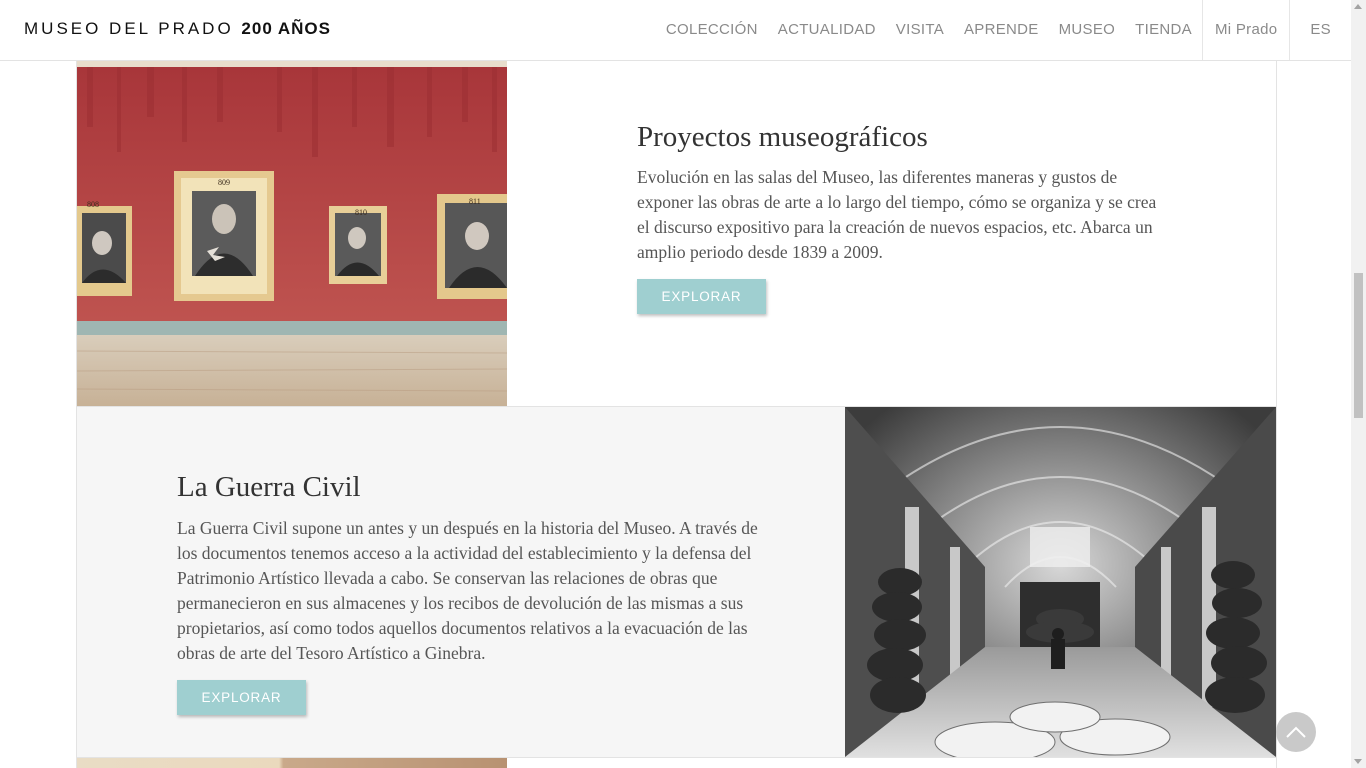 This screenshot has width=1366, height=768. I want to click on section-title: La Guerra Civil, so click(269, 487).